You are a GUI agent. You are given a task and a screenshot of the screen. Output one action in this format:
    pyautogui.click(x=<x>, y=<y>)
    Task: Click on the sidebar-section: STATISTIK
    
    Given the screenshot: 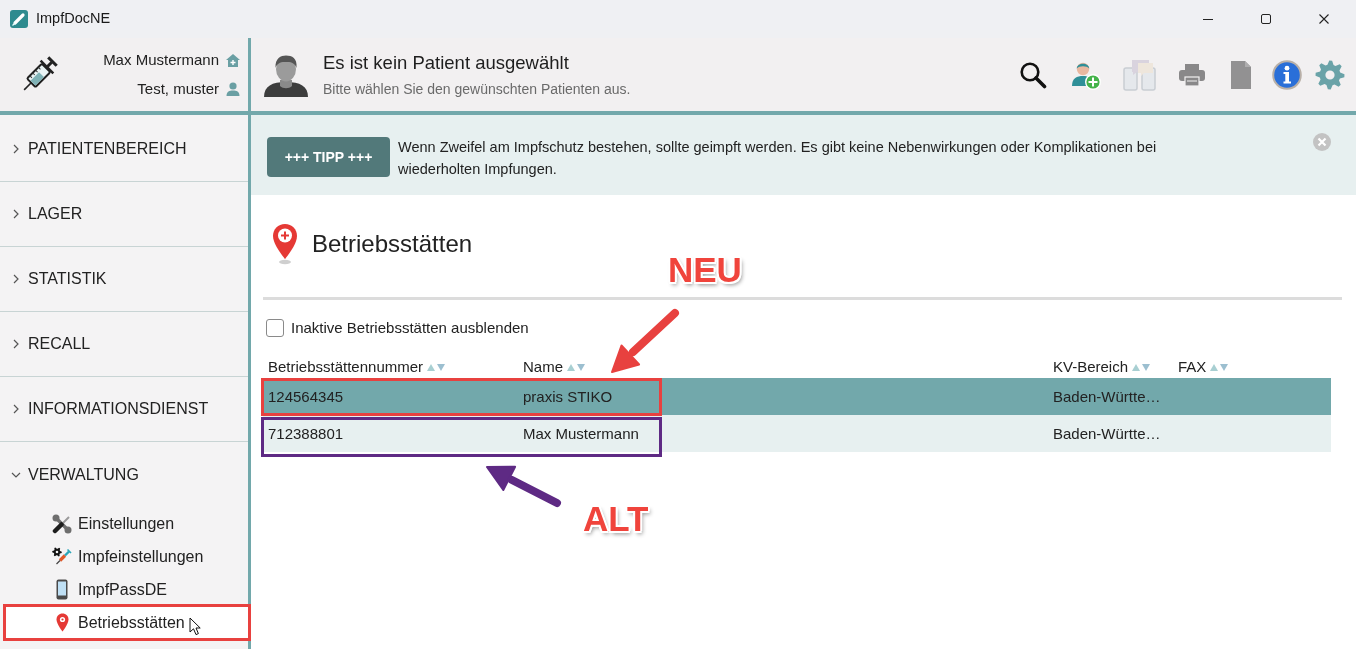 What is the action you would take?
    pyautogui.click(x=124, y=279)
    